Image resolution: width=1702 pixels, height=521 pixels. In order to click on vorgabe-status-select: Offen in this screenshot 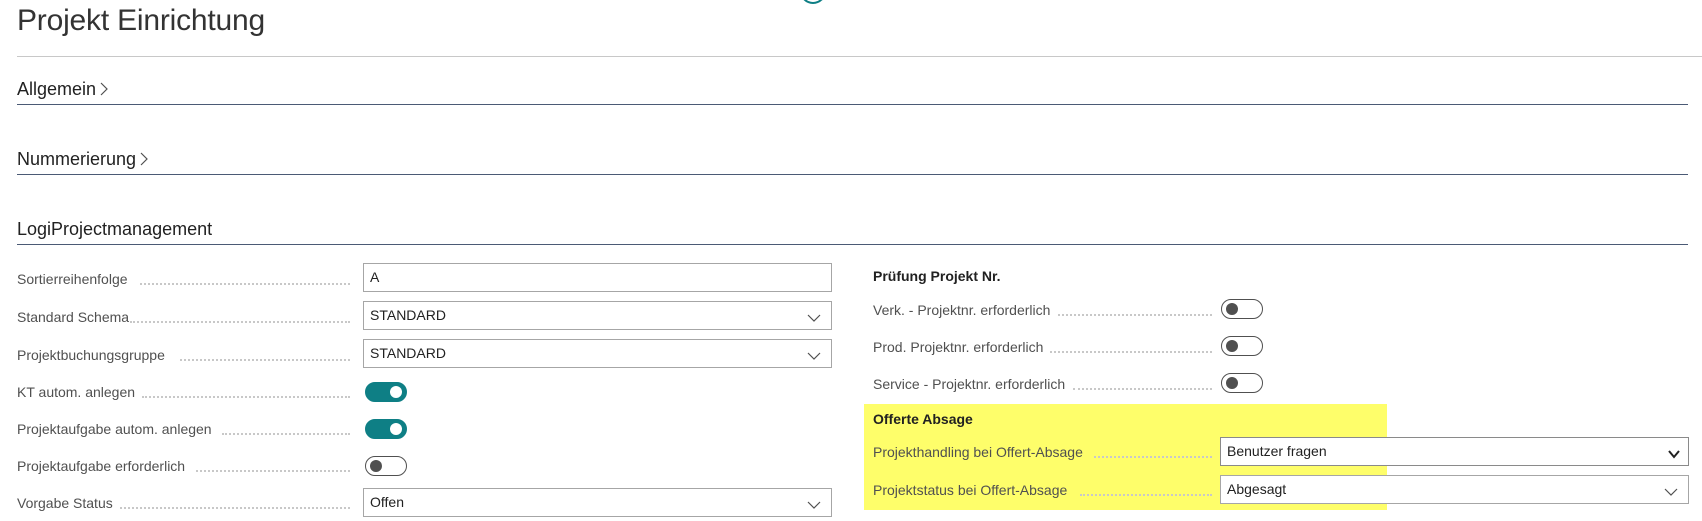, I will do `click(597, 502)`.